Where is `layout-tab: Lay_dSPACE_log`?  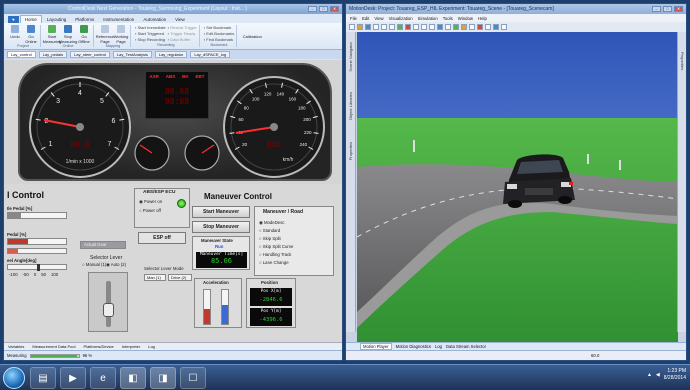
layout-tab: Lay_dSPACE_log is located at coordinates (210, 54).